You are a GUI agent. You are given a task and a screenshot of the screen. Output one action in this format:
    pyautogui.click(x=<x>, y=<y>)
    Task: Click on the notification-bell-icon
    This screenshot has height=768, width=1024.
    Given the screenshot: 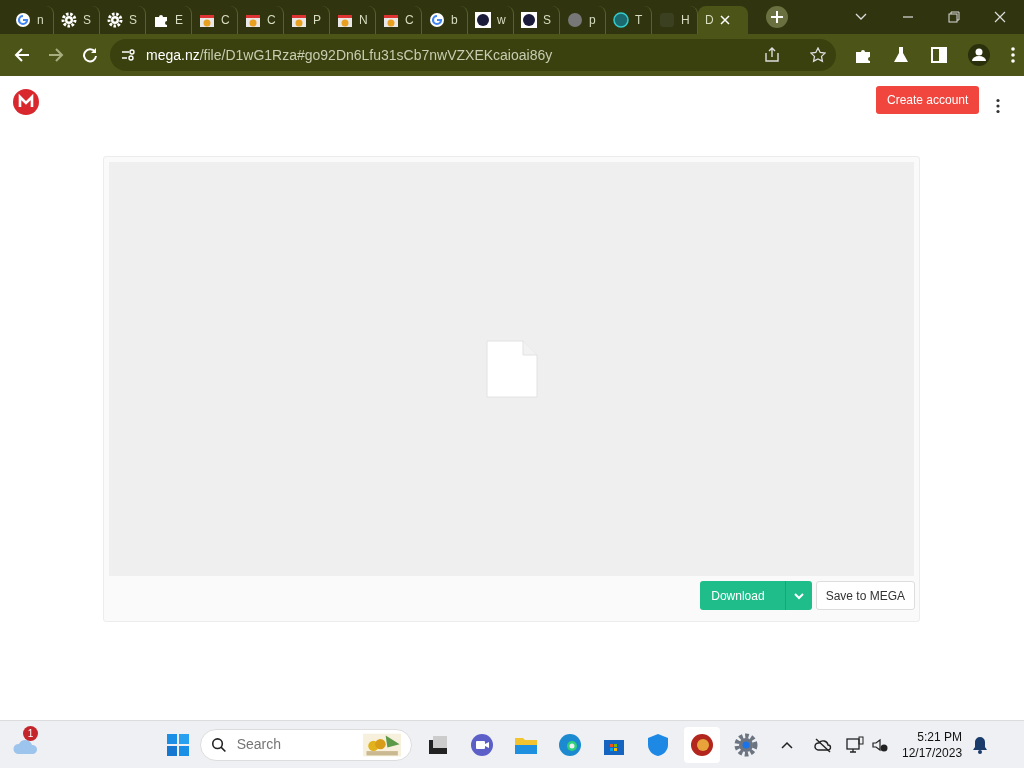 What is the action you would take?
    pyautogui.click(x=980, y=744)
    